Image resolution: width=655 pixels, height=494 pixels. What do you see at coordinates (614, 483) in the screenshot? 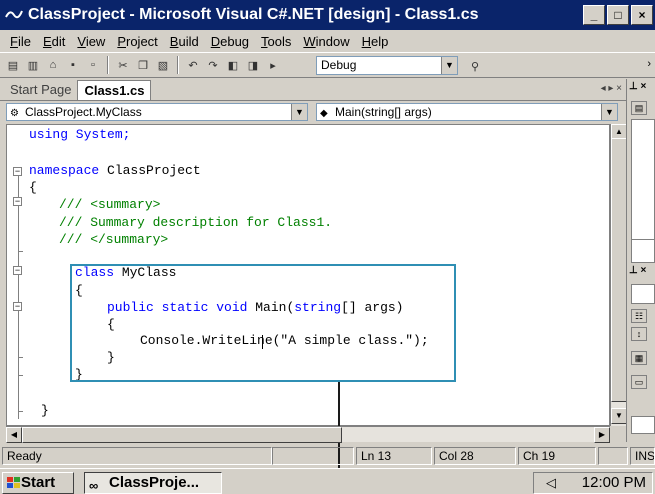
I see `clock: 12:00 PM` at bounding box center [614, 483].